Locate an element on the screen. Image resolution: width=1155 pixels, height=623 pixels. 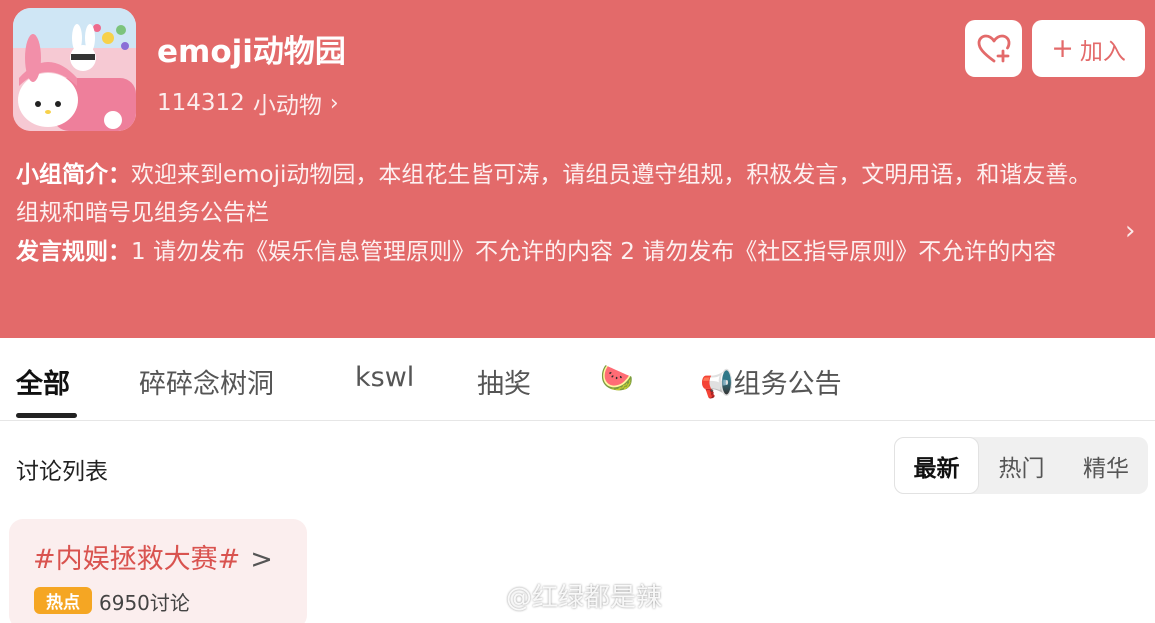
tab-all: 全部 is located at coordinates (43, 381).